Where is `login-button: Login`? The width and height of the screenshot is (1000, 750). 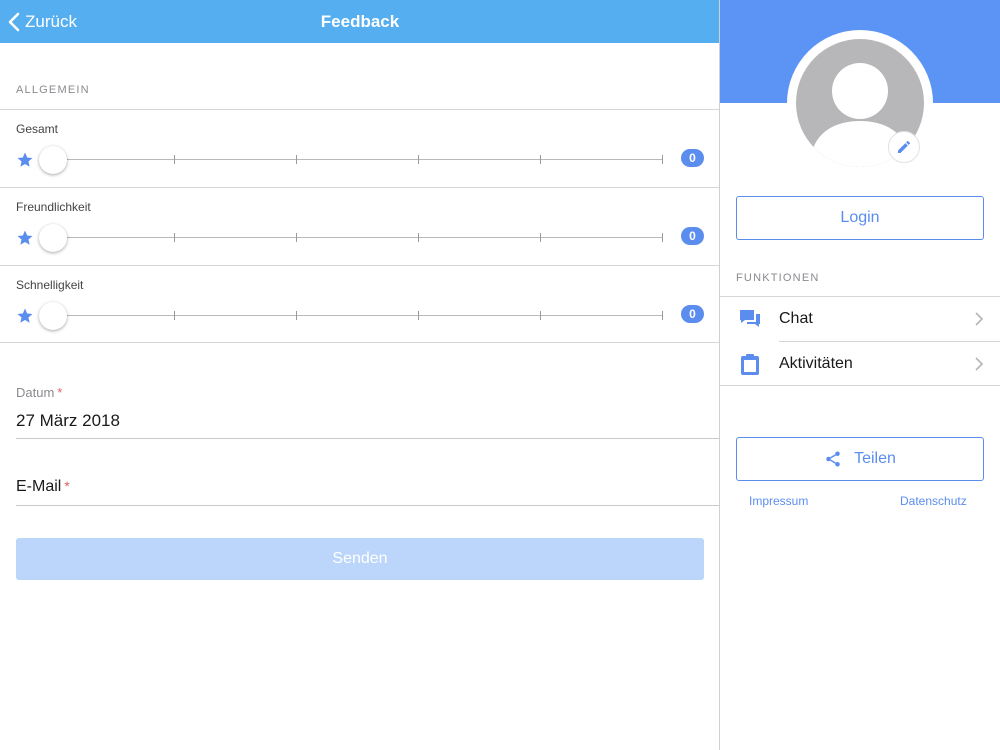
login-button: Login is located at coordinates (860, 218).